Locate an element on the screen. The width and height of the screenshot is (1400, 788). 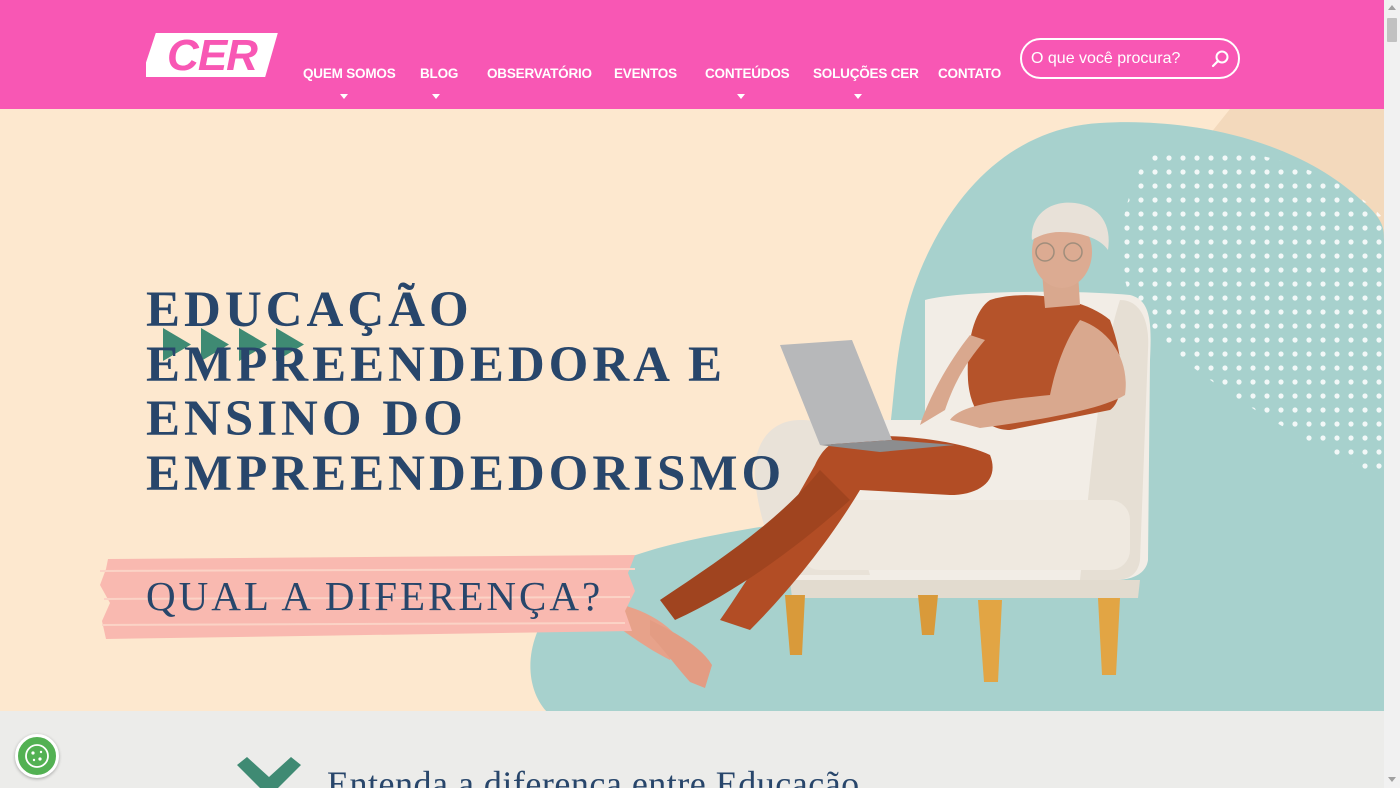
nav-item-label: EVENTOS is located at coordinates (645, 73).